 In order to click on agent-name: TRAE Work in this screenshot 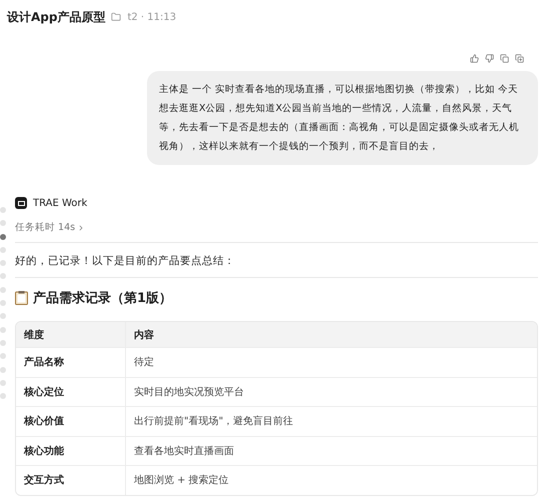, I will do `click(60, 203)`.